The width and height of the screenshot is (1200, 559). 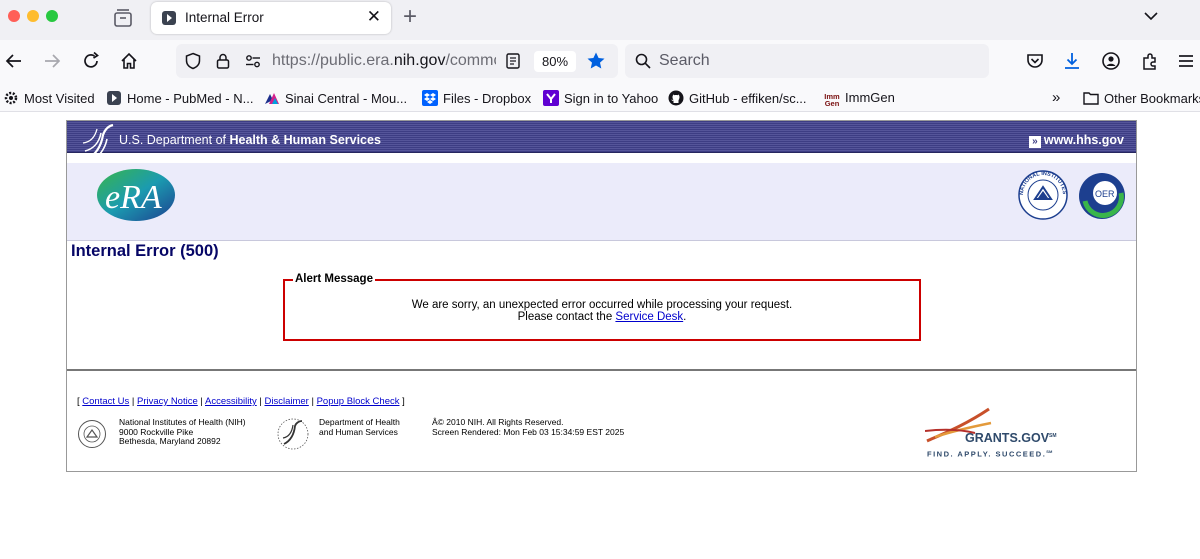 I want to click on tab-overview-icon, so click(x=123, y=18).